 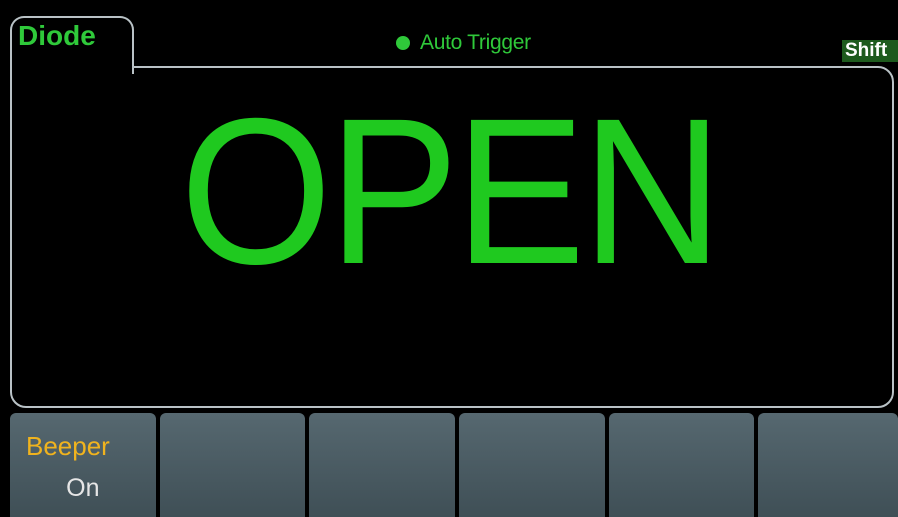 I want to click on trigger-status: Auto Trigger, so click(x=463, y=42).